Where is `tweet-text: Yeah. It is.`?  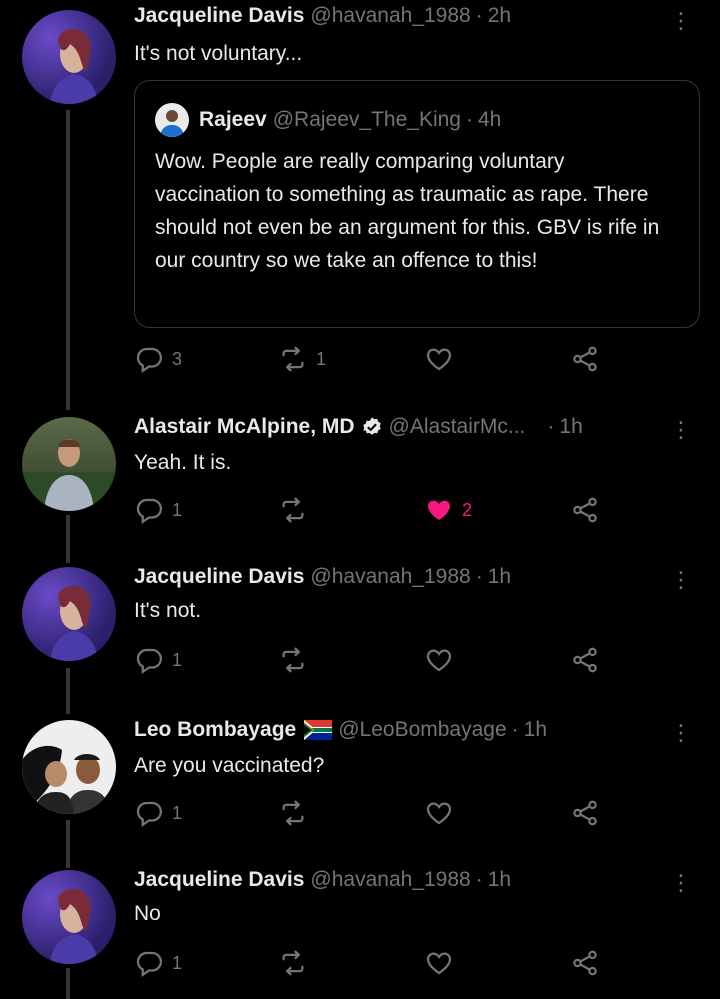
tweet-text: Yeah. It is. is located at coordinates (183, 462).